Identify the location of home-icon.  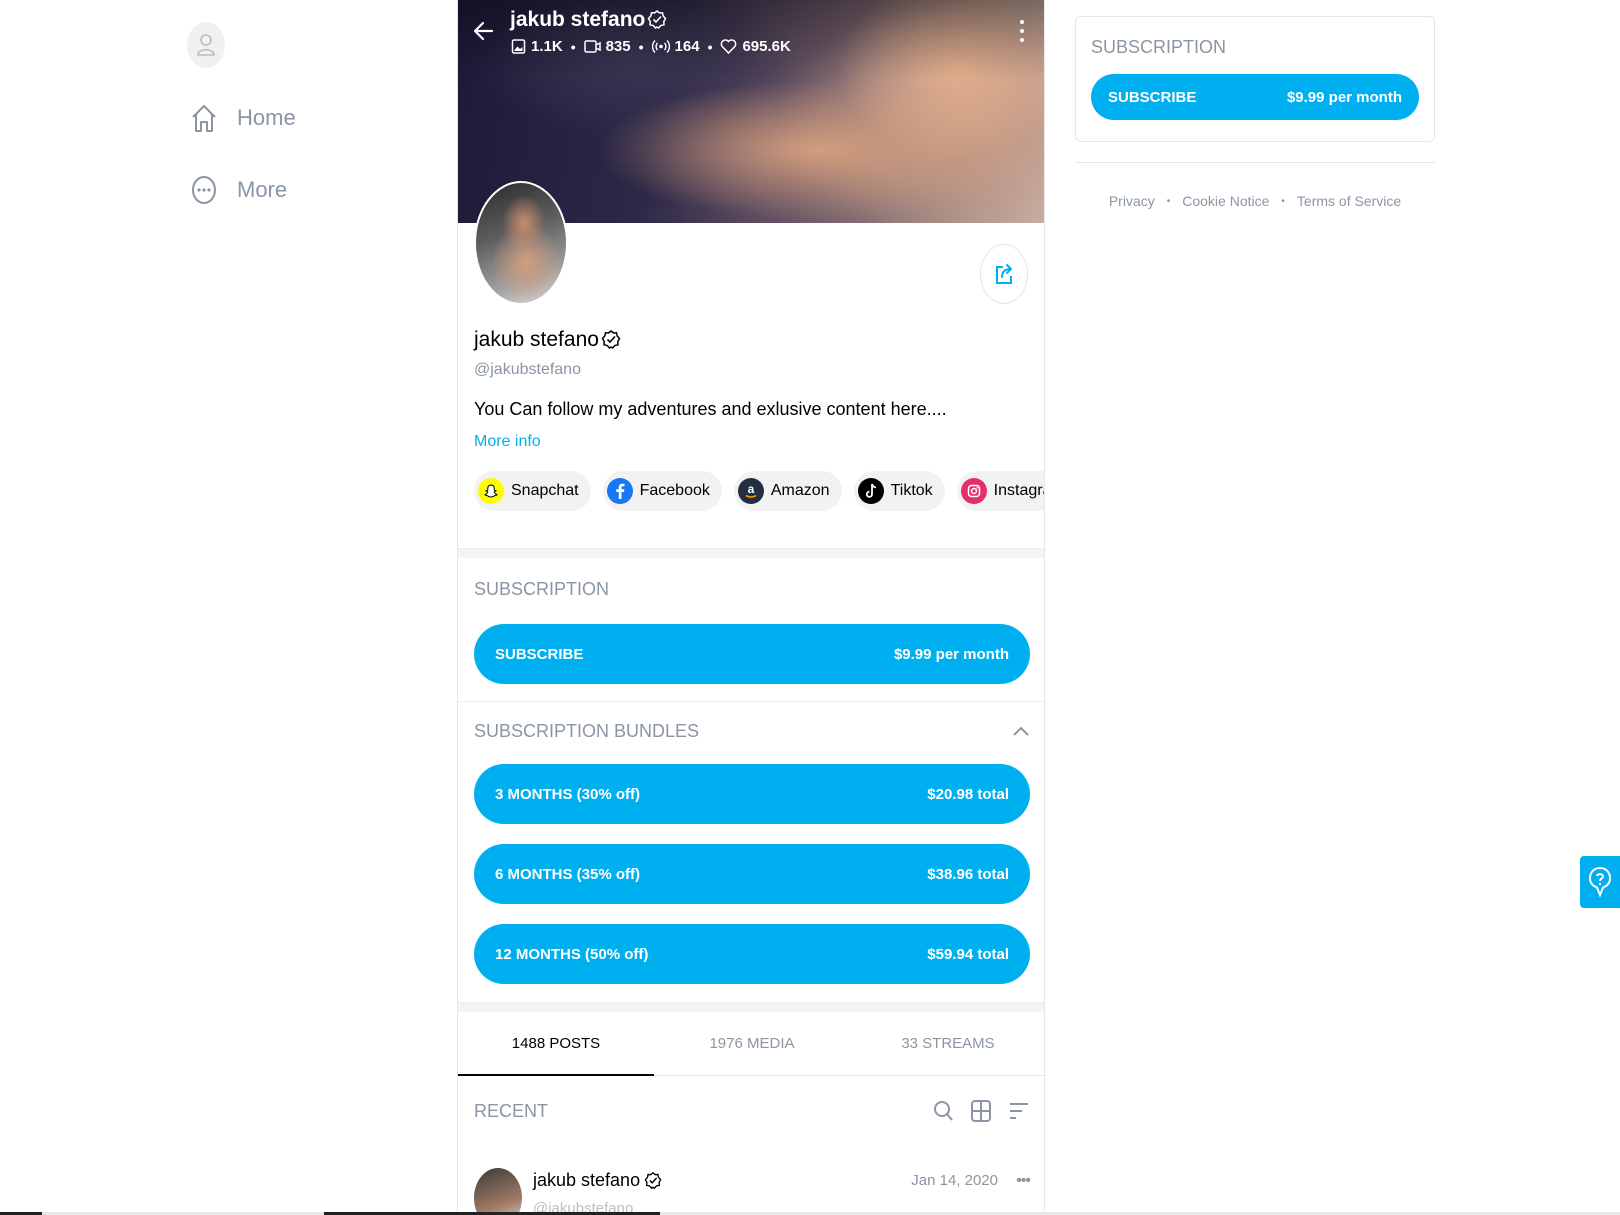
(204, 118).